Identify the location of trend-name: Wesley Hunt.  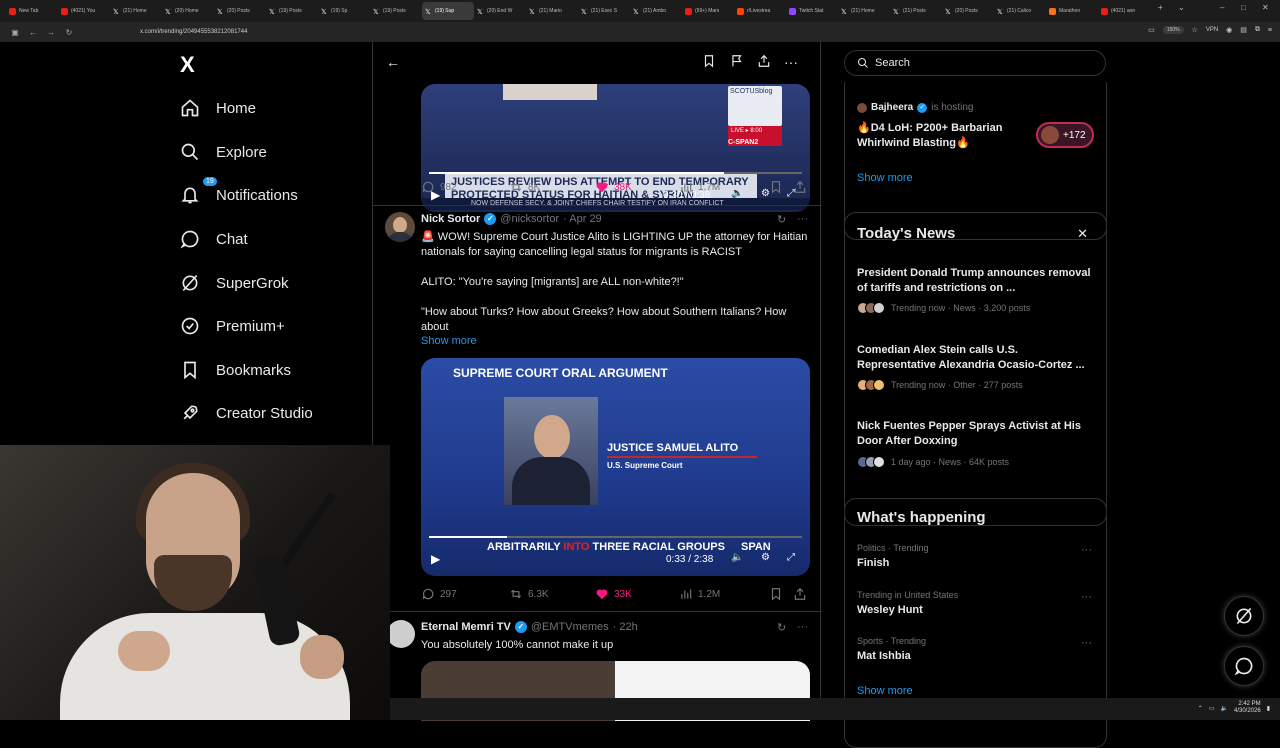
(890, 610).